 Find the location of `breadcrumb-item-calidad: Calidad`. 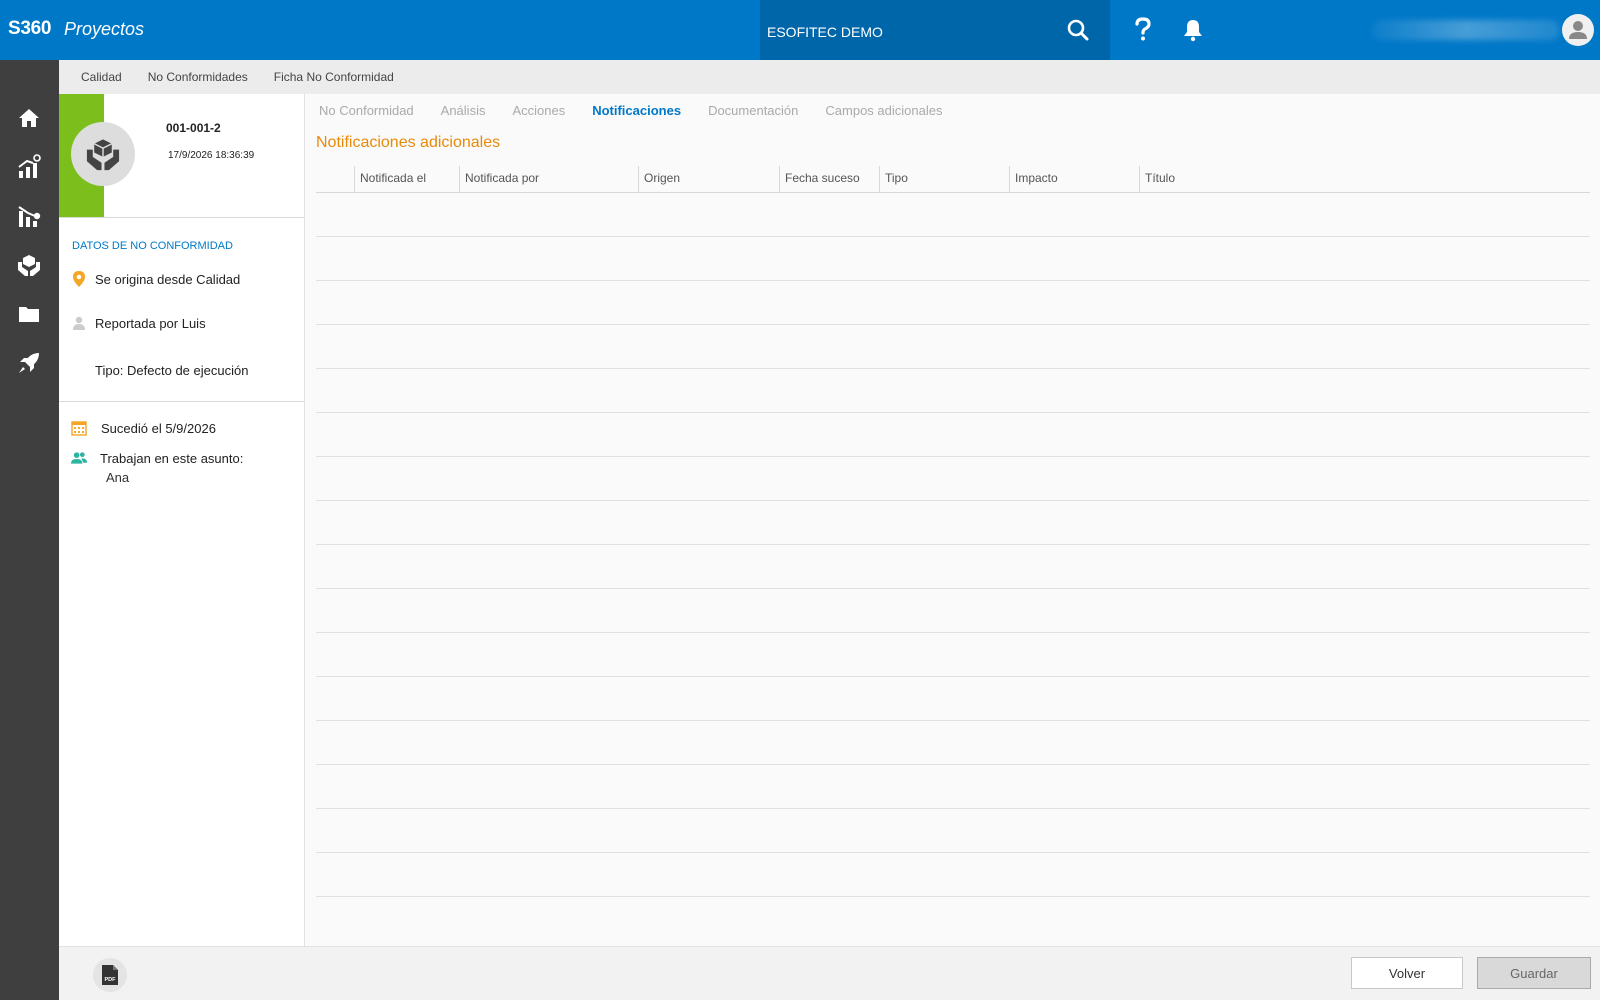

breadcrumb-item-calidad: Calidad is located at coordinates (101, 77).